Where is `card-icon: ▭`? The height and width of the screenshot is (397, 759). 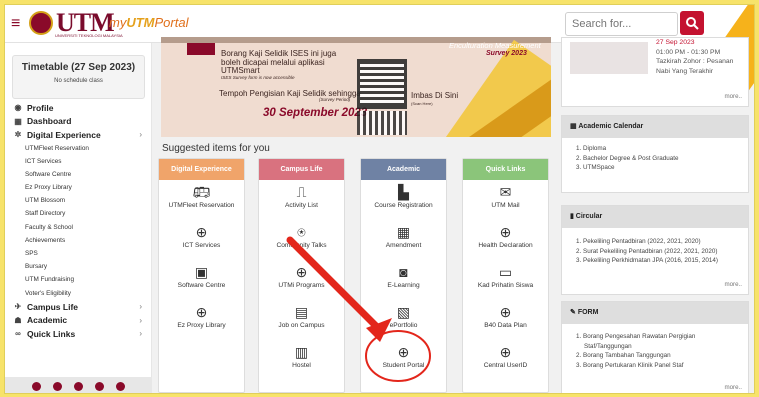 card-icon: ▭ is located at coordinates (505, 272).